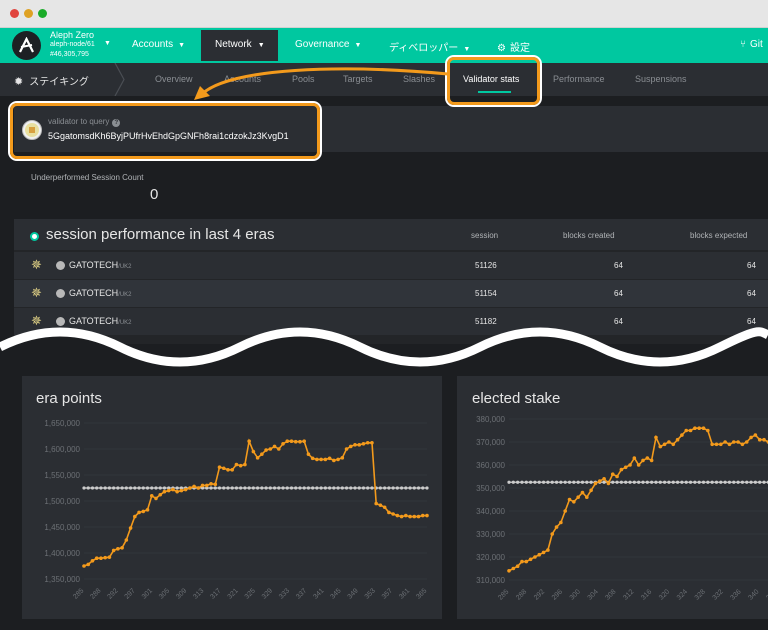 The height and width of the screenshot is (630, 768). I want to click on maximize-window-button, so click(42, 13).